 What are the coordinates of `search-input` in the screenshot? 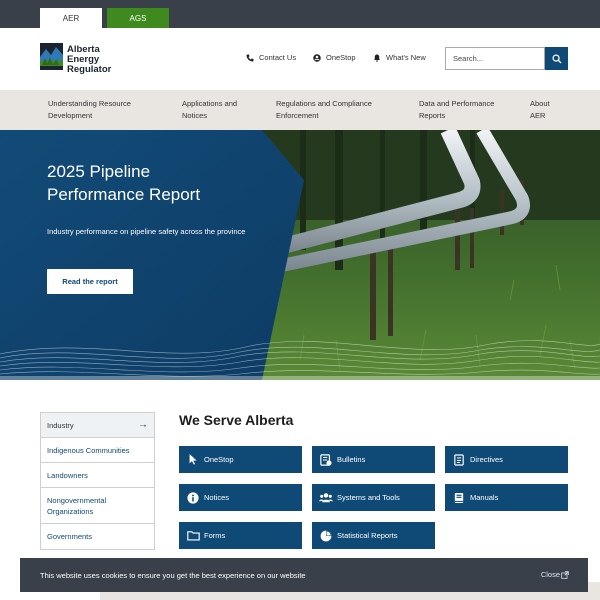 It's located at (495, 58).